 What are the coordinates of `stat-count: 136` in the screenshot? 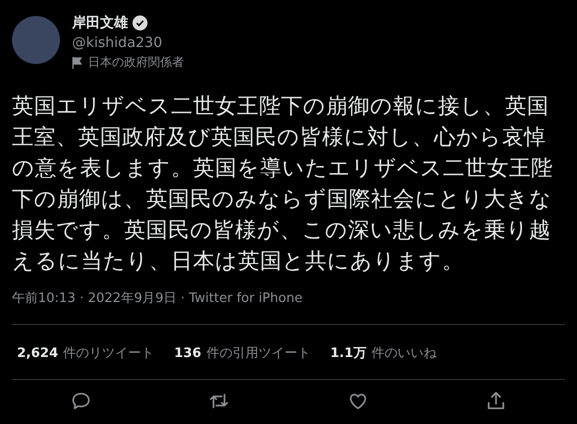 It's located at (188, 353).